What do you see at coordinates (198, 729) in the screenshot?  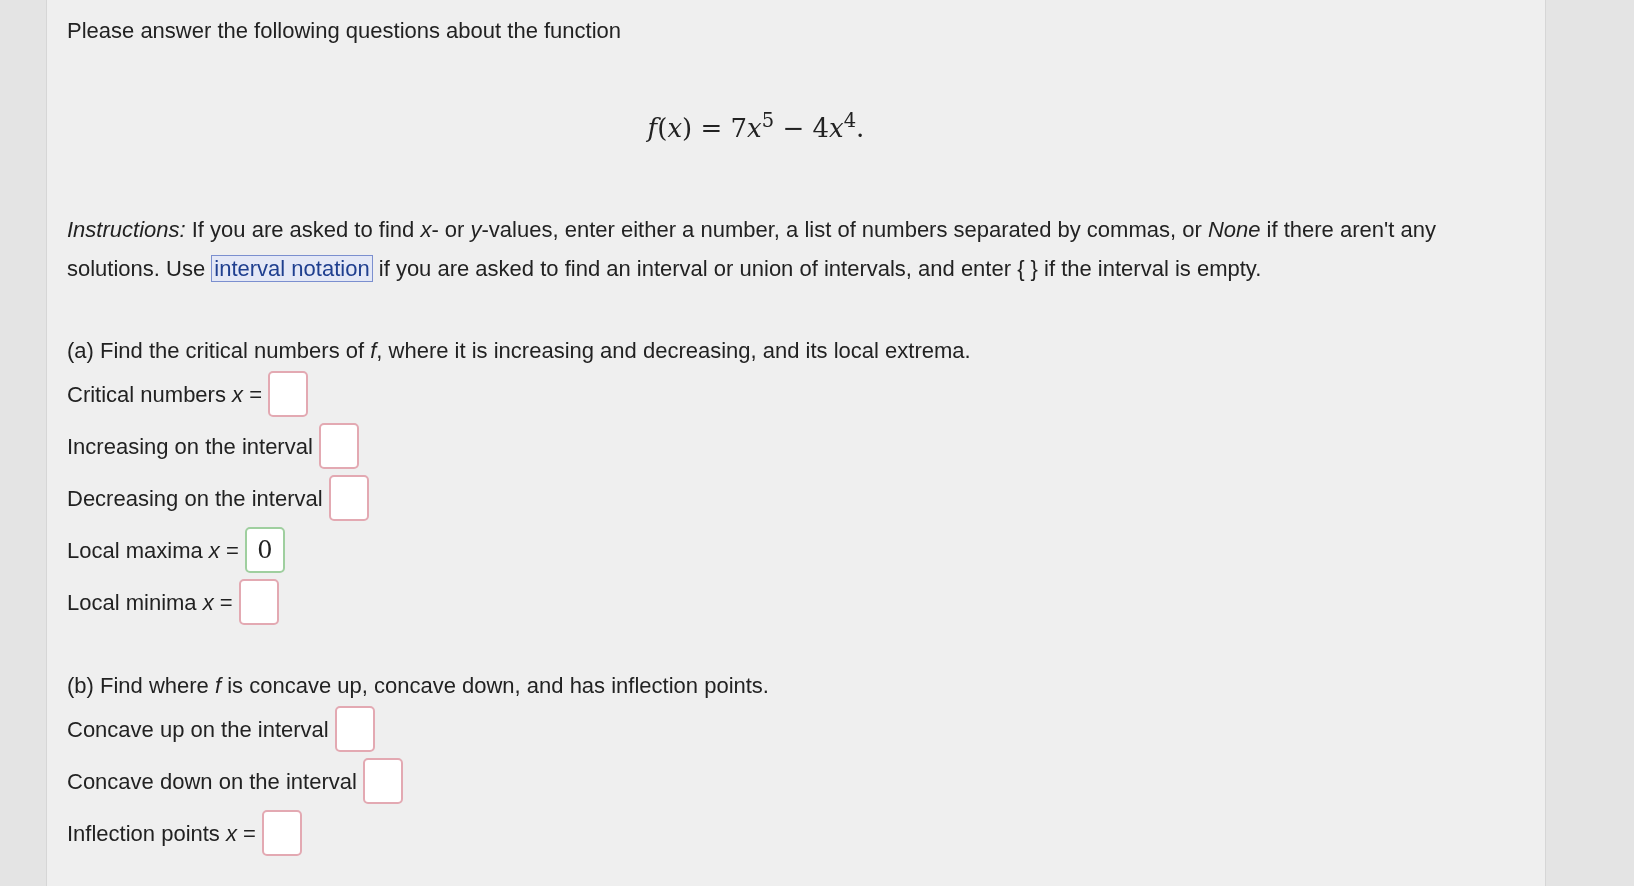 I see `field-label: Concave up on the interval` at bounding box center [198, 729].